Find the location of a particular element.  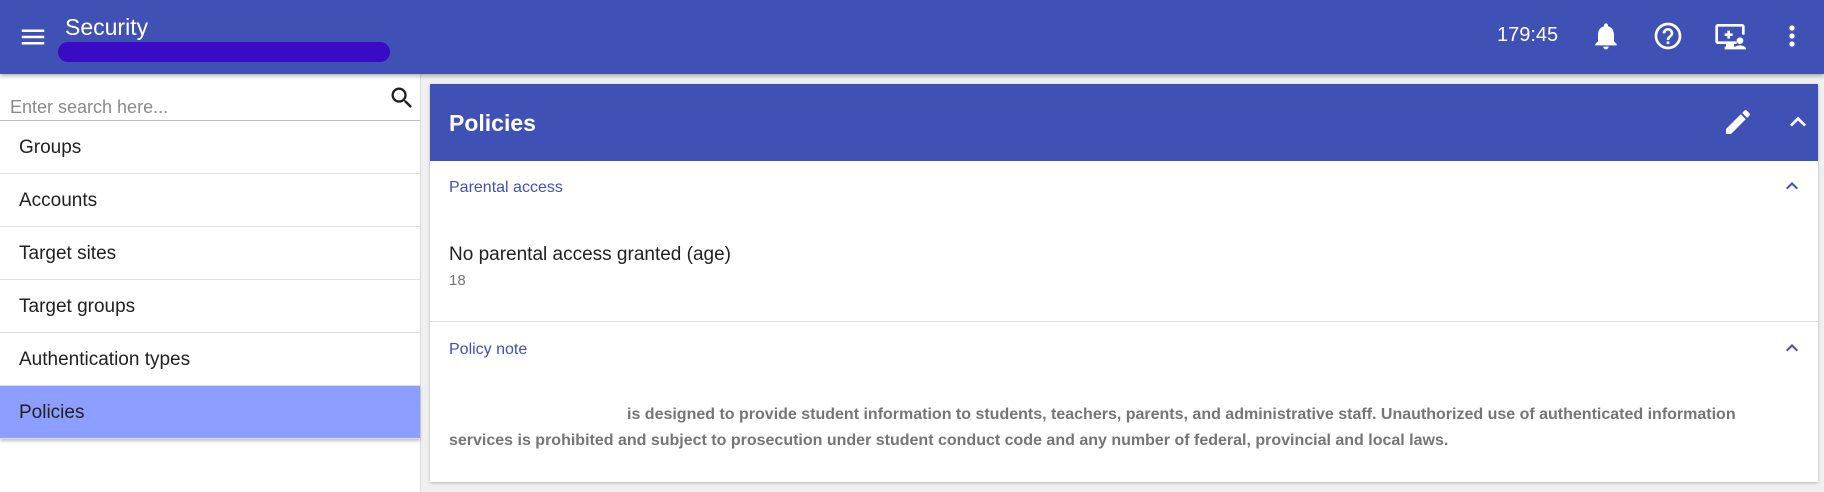

sidebar-item-authentication-types: Authentication types is located at coordinates (210, 359).